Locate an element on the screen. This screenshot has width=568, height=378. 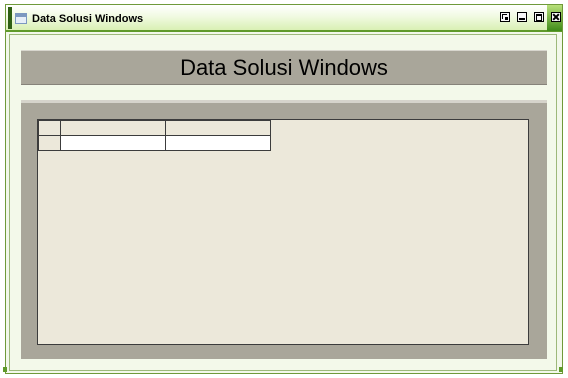
grid-corner-cell is located at coordinates (49, 128).